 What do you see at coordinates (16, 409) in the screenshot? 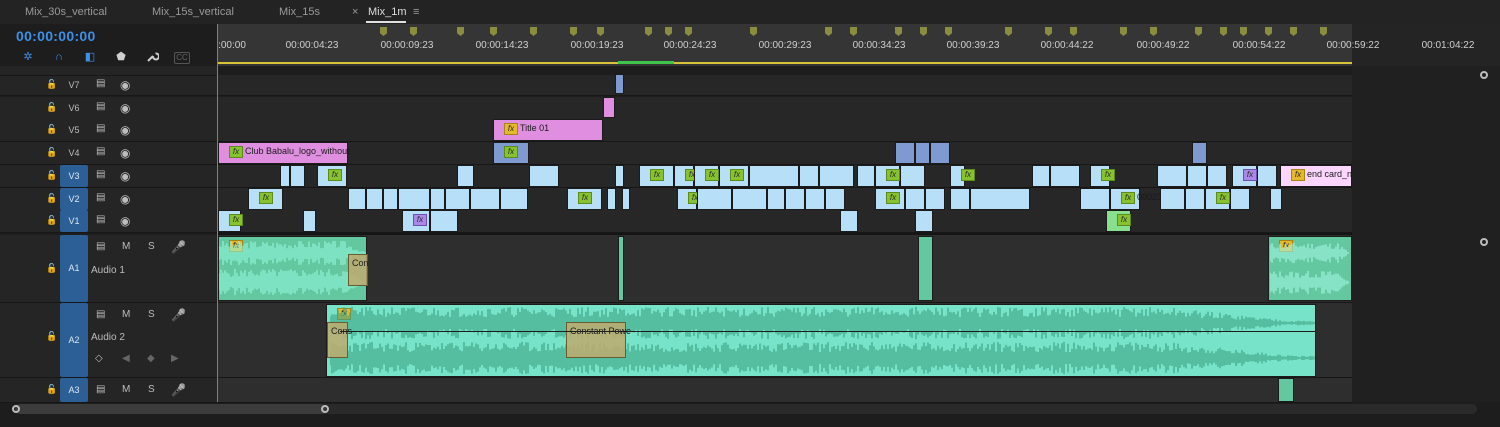
I see `zoom-handle-left` at bounding box center [16, 409].